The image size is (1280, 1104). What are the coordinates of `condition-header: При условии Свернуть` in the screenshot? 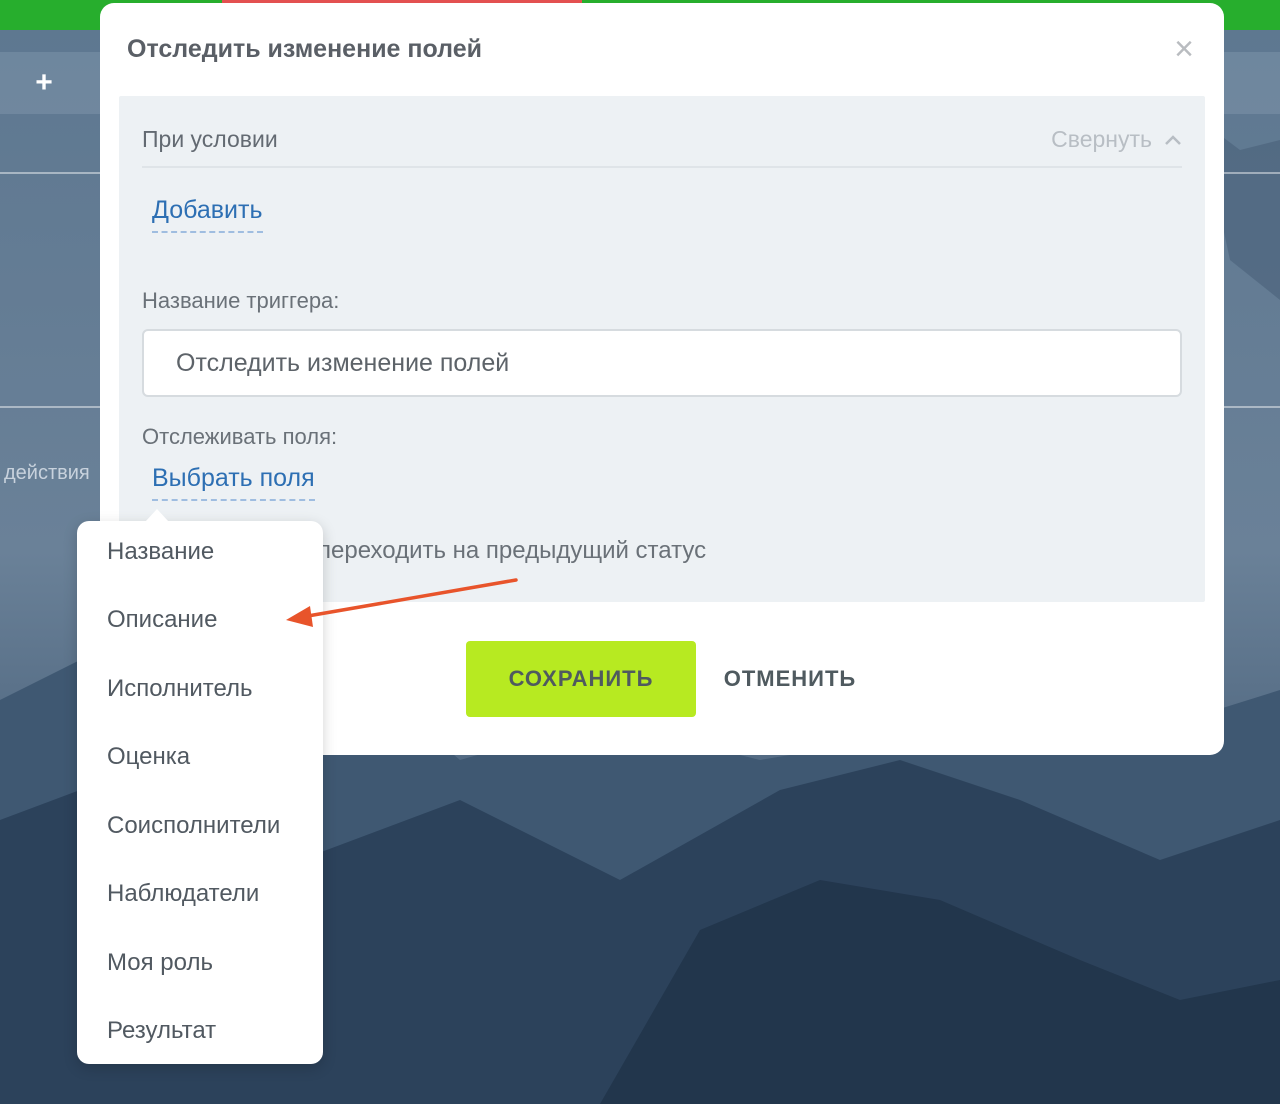 It's located at (662, 142).